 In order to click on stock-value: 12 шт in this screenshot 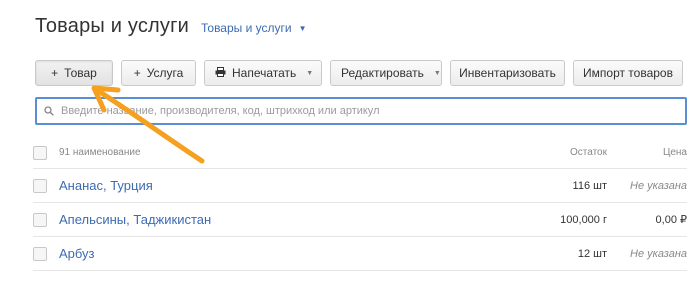, I will do `click(592, 253)`.